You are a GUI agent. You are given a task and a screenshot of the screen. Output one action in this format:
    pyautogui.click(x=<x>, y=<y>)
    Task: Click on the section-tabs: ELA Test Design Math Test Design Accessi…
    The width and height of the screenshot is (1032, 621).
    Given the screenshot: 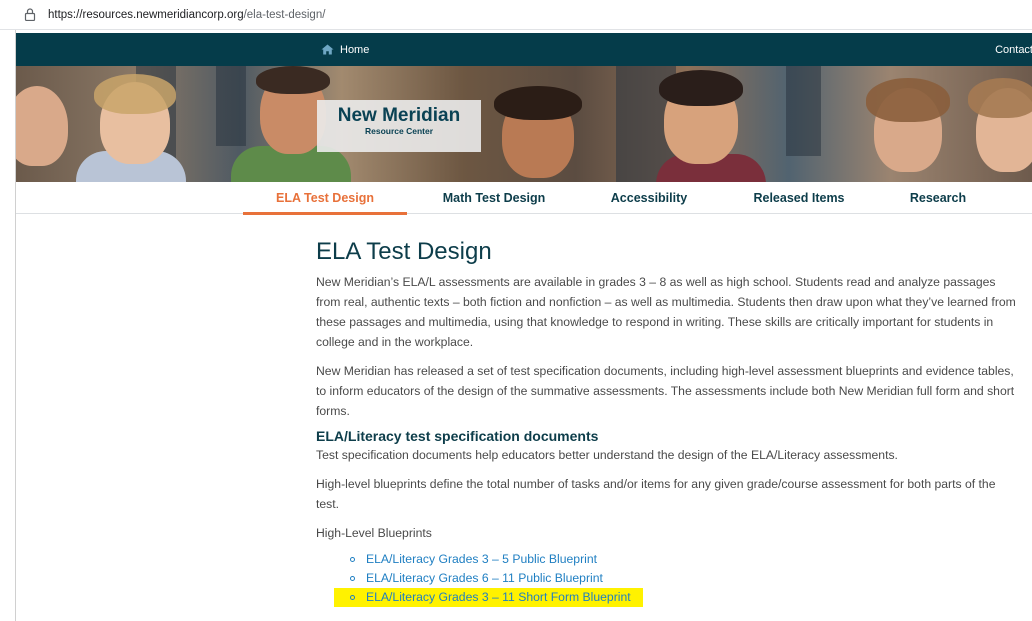 What is the action you would take?
    pyautogui.click(x=524, y=198)
    